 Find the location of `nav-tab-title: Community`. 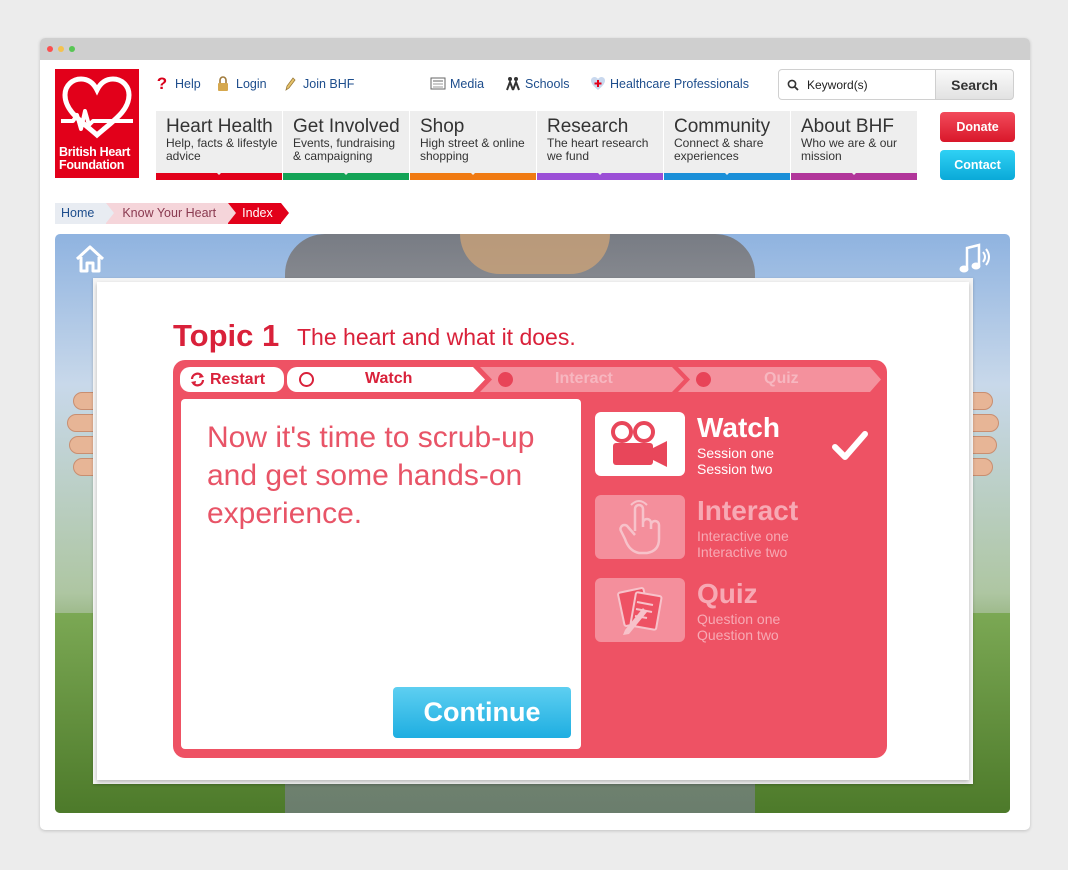

nav-tab-title: Community is located at coordinates (722, 126).